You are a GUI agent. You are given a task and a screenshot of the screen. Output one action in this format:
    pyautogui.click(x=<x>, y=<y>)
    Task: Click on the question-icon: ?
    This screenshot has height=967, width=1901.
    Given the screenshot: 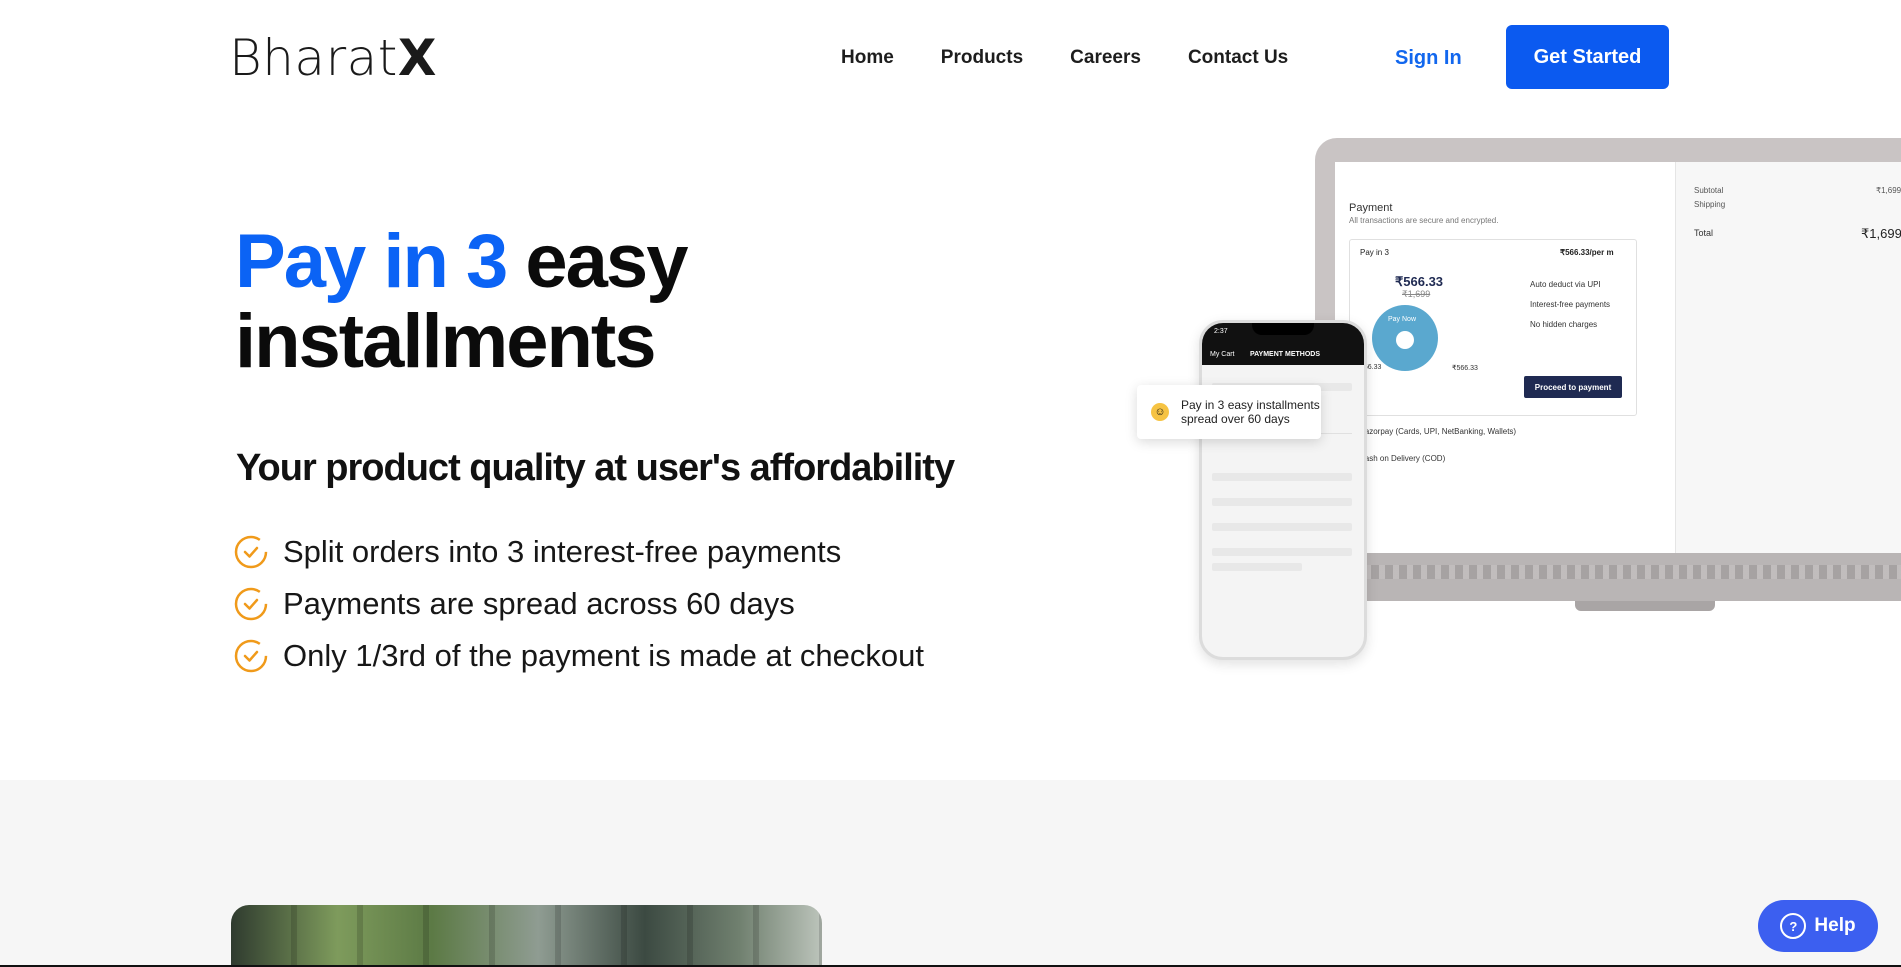 What is the action you would take?
    pyautogui.click(x=1793, y=926)
    